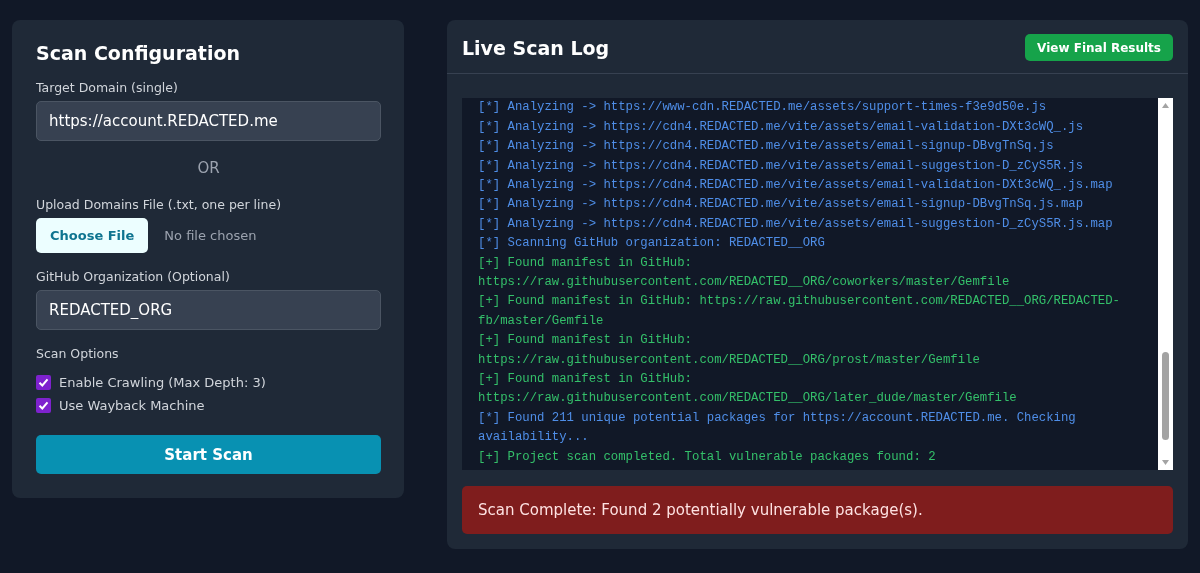 The image size is (1200, 573). What do you see at coordinates (92, 235) in the screenshot?
I see `choose-file-button: Choose File` at bounding box center [92, 235].